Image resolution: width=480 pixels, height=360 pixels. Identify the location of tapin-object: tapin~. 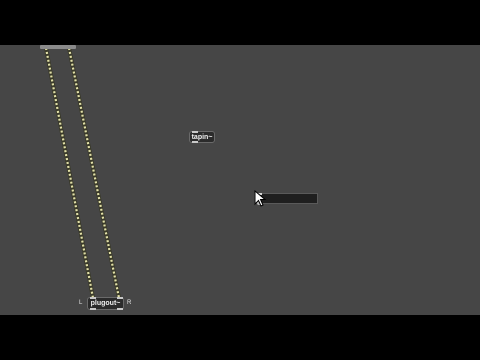
(202, 137).